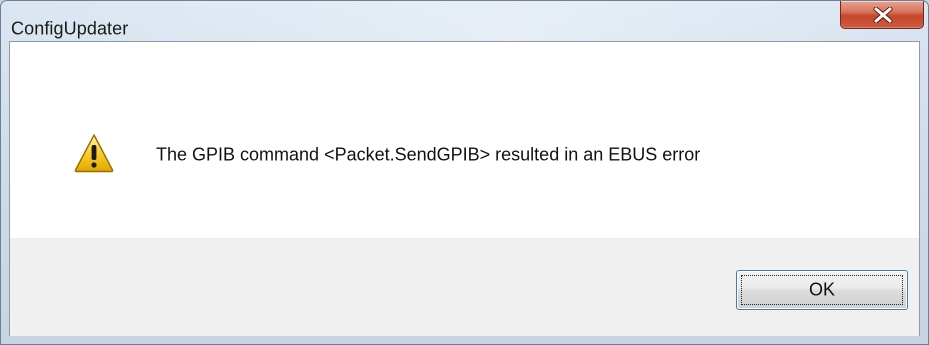  I want to click on warning-icon, so click(94, 153).